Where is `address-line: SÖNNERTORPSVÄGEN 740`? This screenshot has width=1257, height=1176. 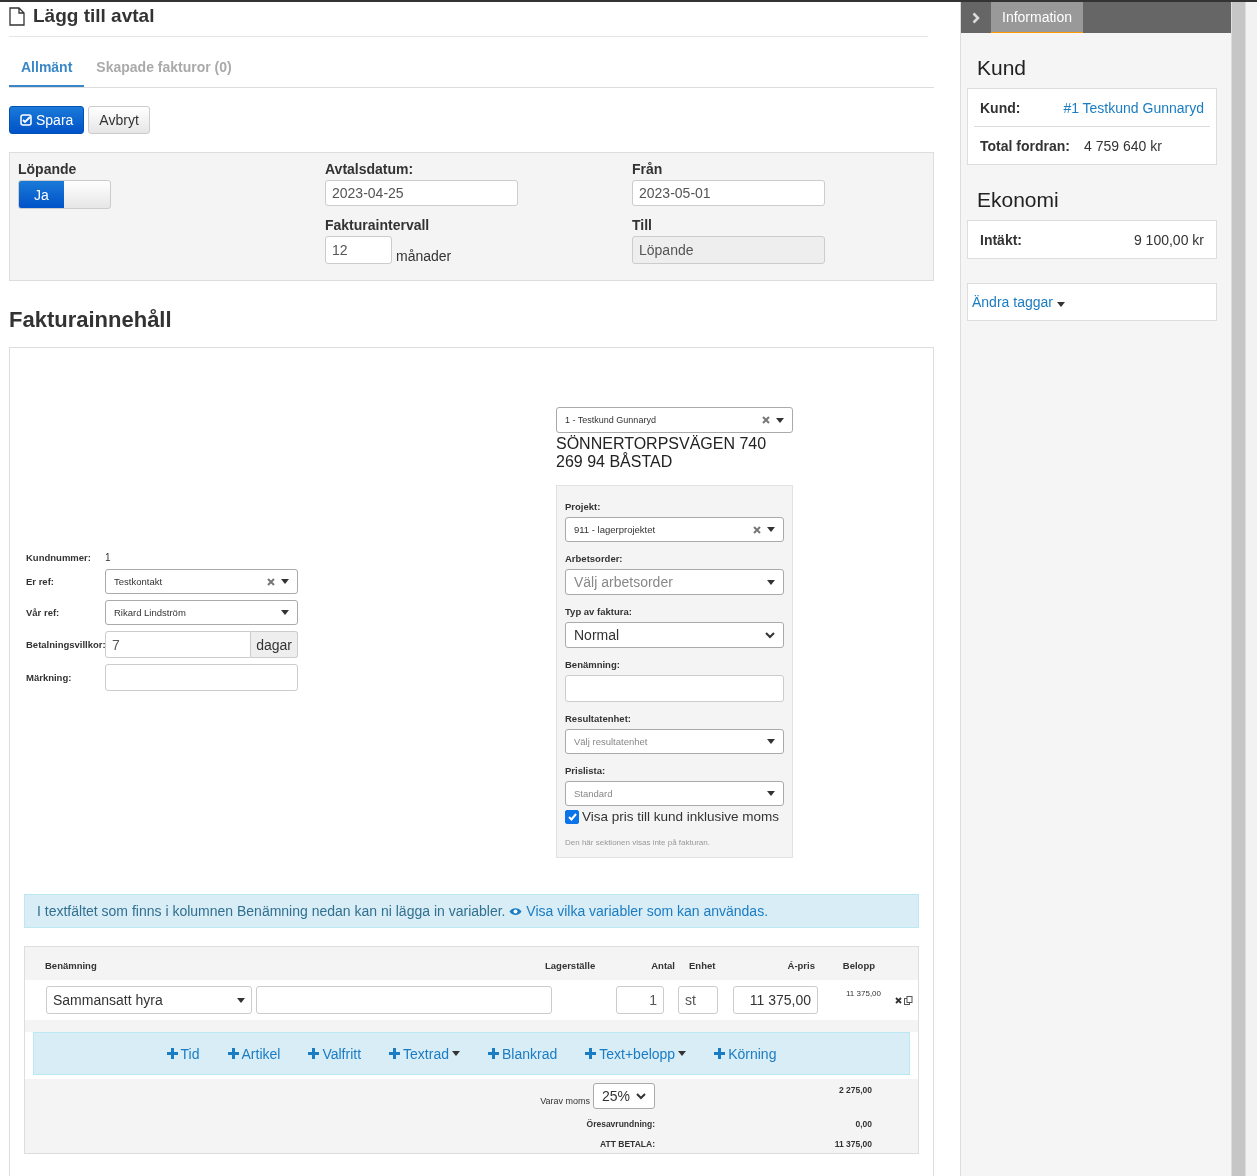 address-line: SÖNNERTORPSVÄGEN 740 is located at coordinates (662, 443).